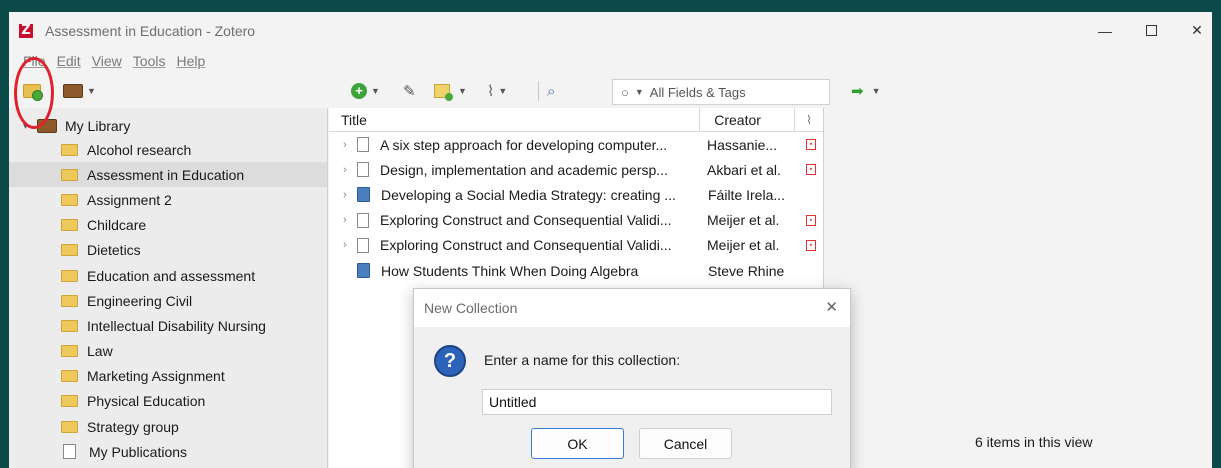 The height and width of the screenshot is (468, 1221). I want to click on new-library-button: ▼, so click(79, 91).